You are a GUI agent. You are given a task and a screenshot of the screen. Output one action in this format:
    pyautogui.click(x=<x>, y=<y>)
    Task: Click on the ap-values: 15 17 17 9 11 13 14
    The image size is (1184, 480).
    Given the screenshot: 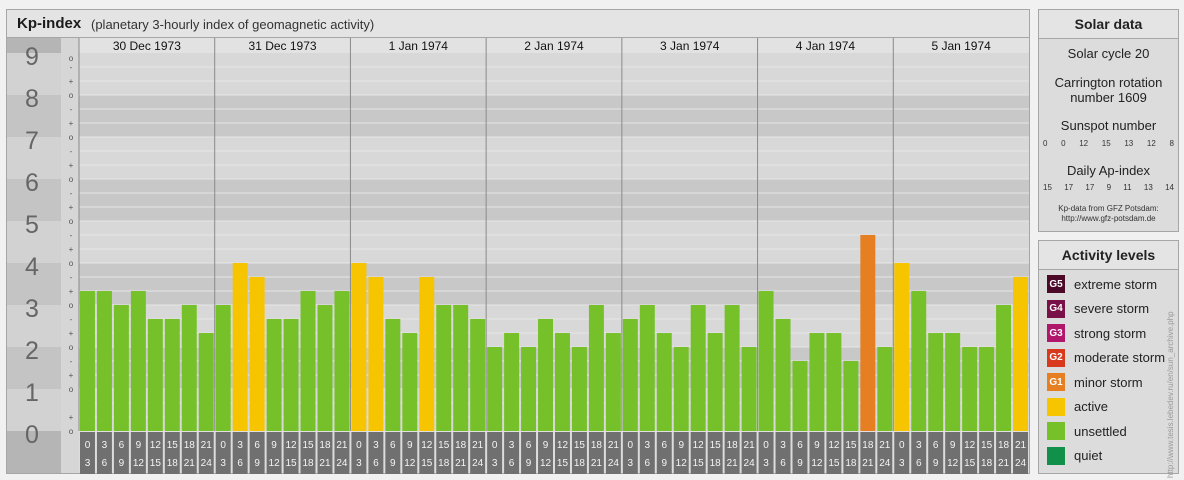 What is the action you would take?
    pyautogui.click(x=1108, y=187)
    